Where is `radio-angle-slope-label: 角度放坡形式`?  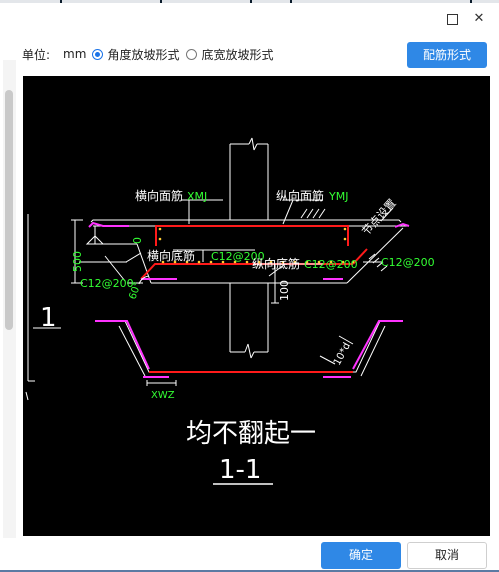
radio-angle-slope-label: 角度放坡形式 is located at coordinates (143, 54).